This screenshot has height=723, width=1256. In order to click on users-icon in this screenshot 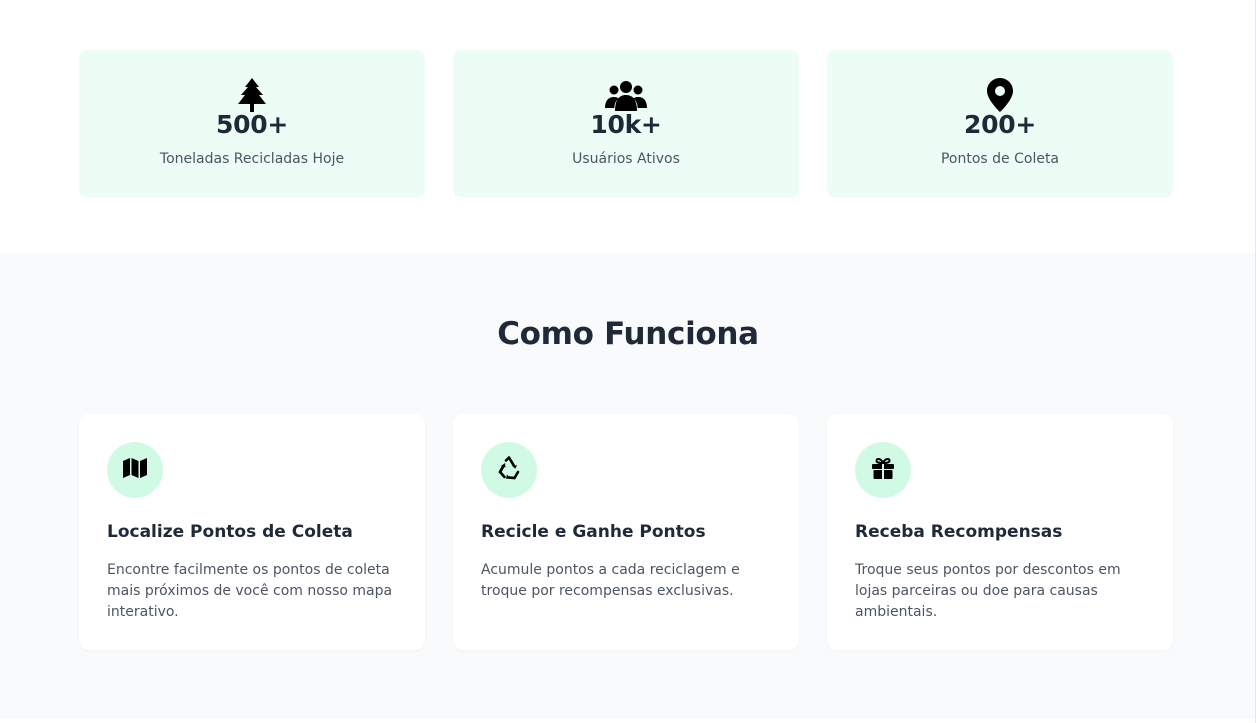, I will do `click(626, 95)`.